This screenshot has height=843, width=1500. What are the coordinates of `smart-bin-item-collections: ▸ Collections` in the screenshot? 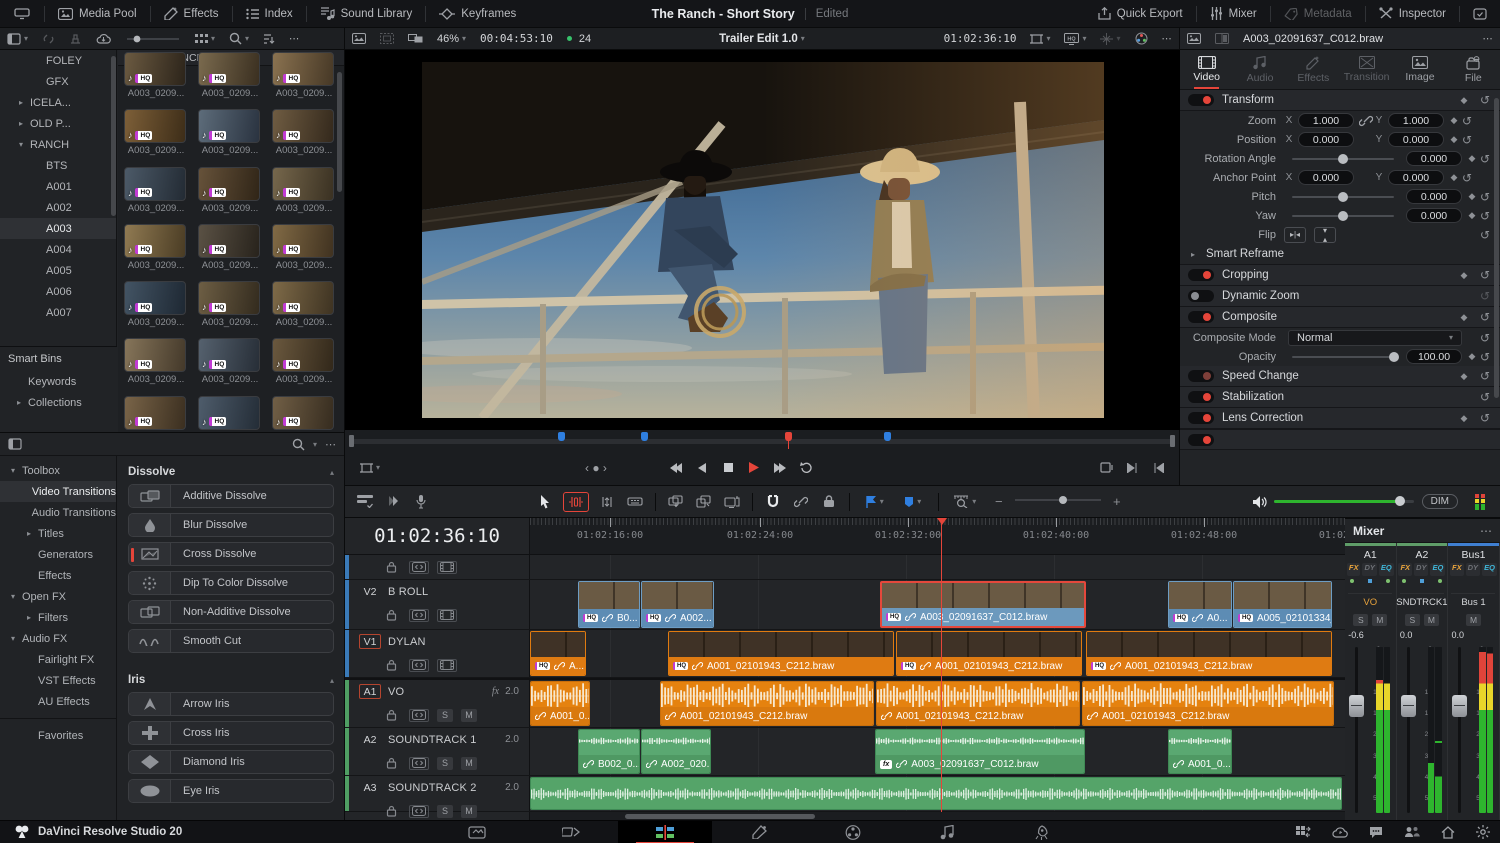 It's located at (58, 402).